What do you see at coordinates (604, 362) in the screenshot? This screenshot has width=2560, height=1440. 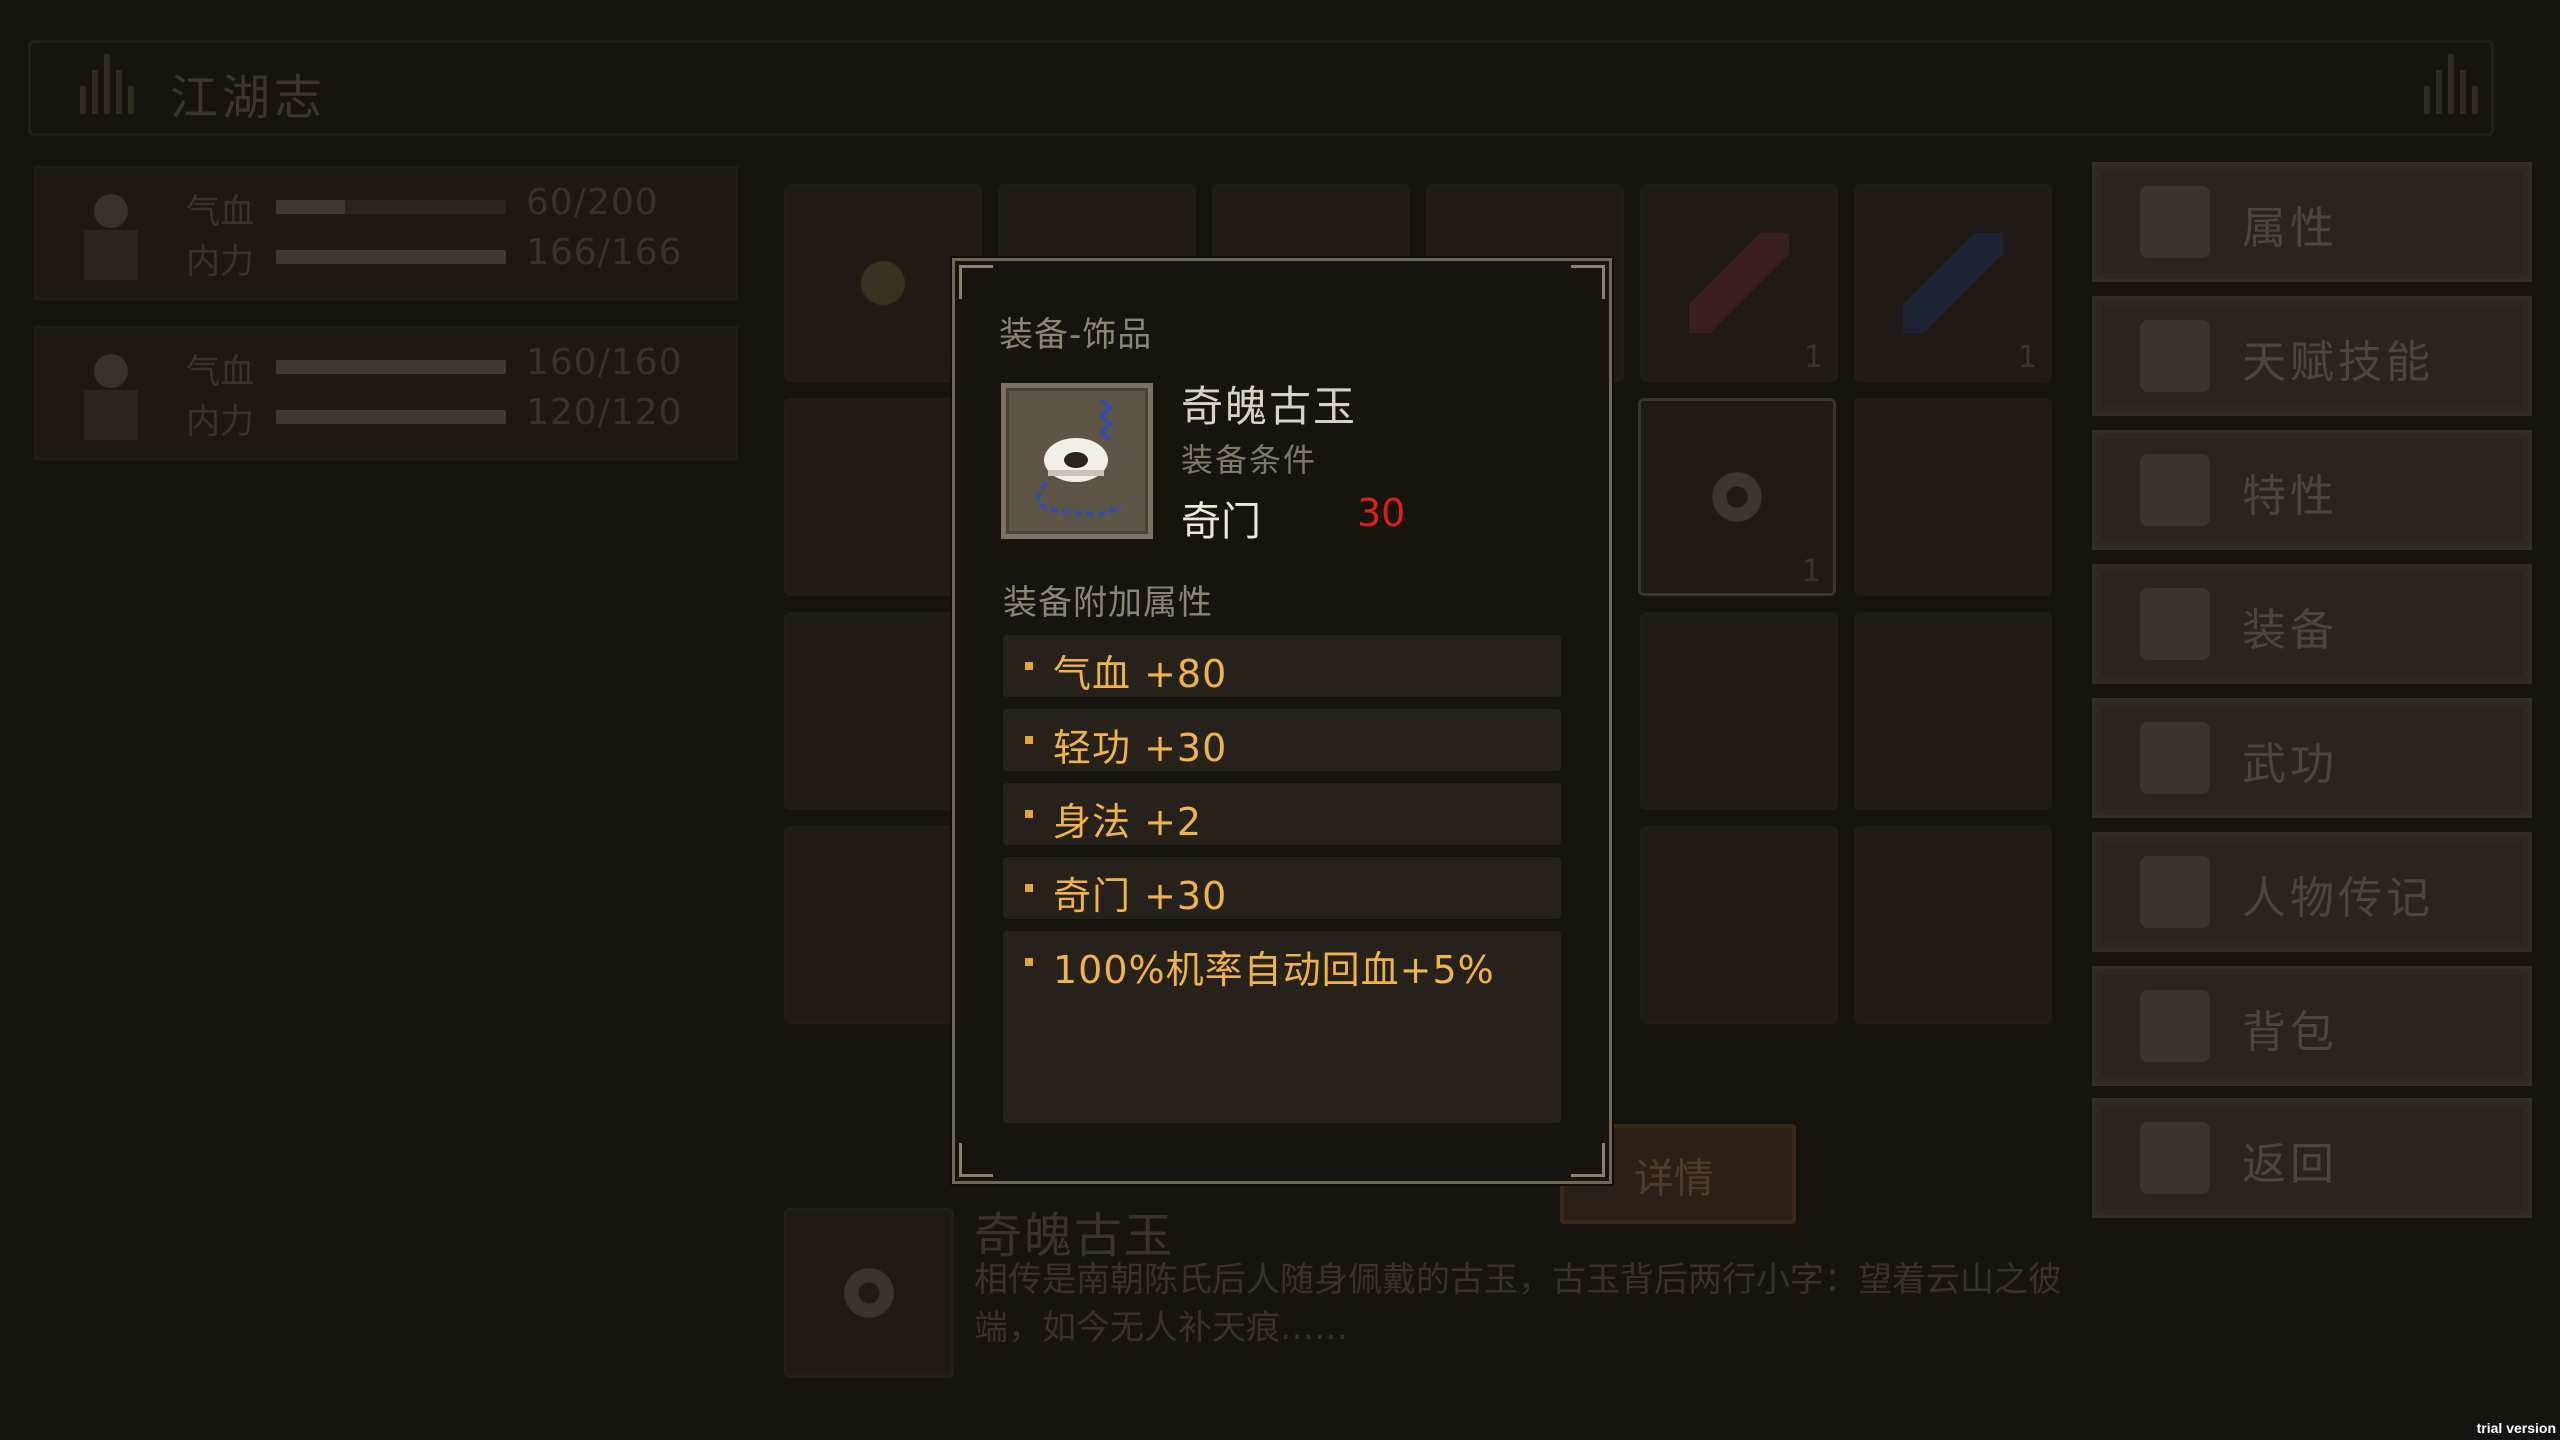 I see `hp-value: 160/160` at bounding box center [604, 362].